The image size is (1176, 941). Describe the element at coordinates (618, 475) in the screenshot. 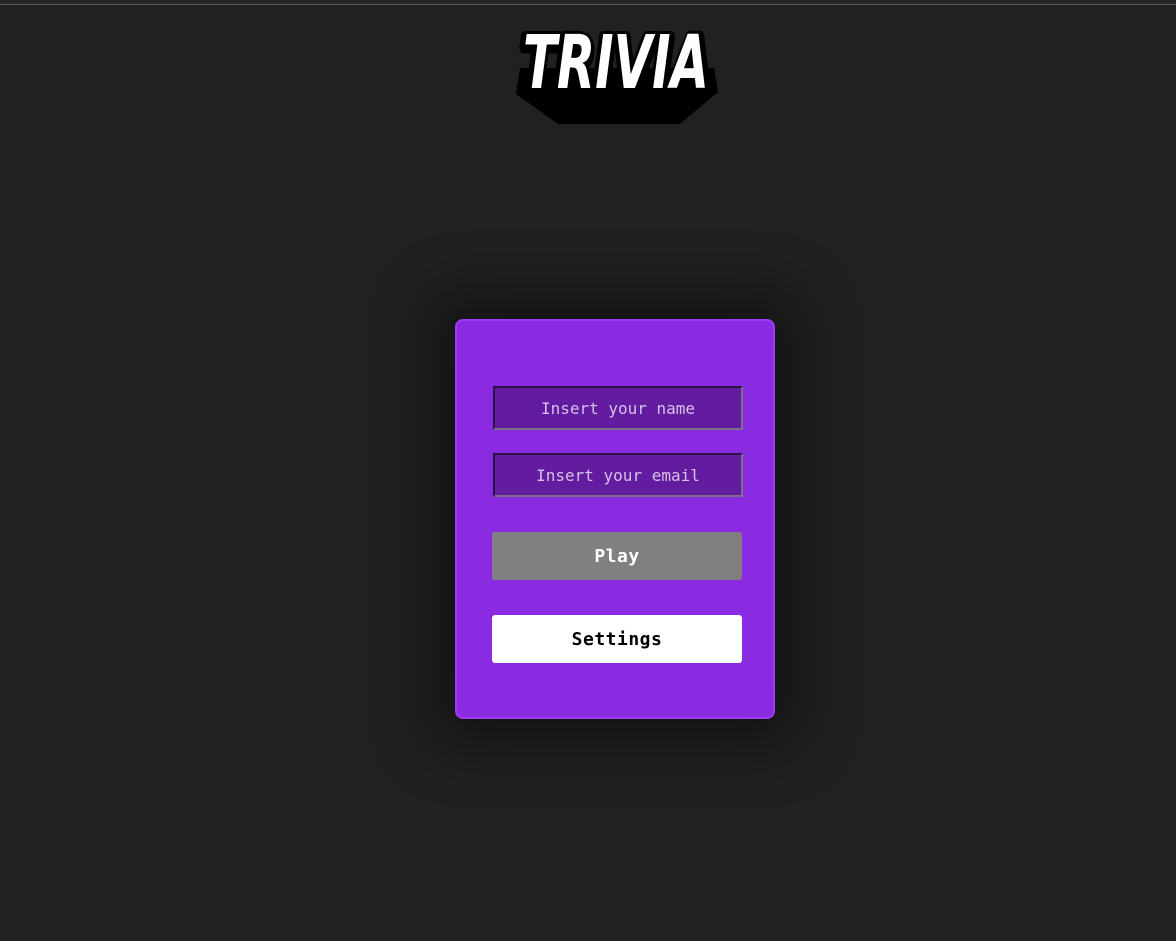

I see `email-input` at that location.